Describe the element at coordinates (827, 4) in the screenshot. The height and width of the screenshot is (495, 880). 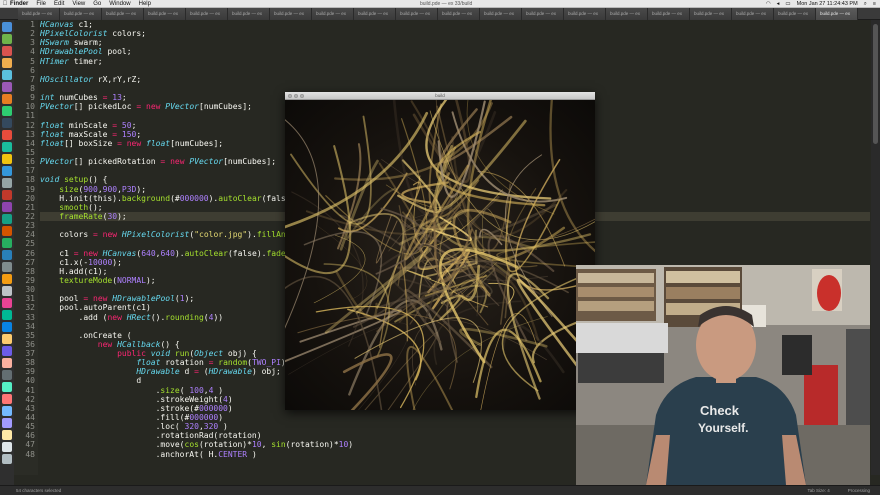
I see `clock: Mon Jan 27 11:24:43 PM` at that location.